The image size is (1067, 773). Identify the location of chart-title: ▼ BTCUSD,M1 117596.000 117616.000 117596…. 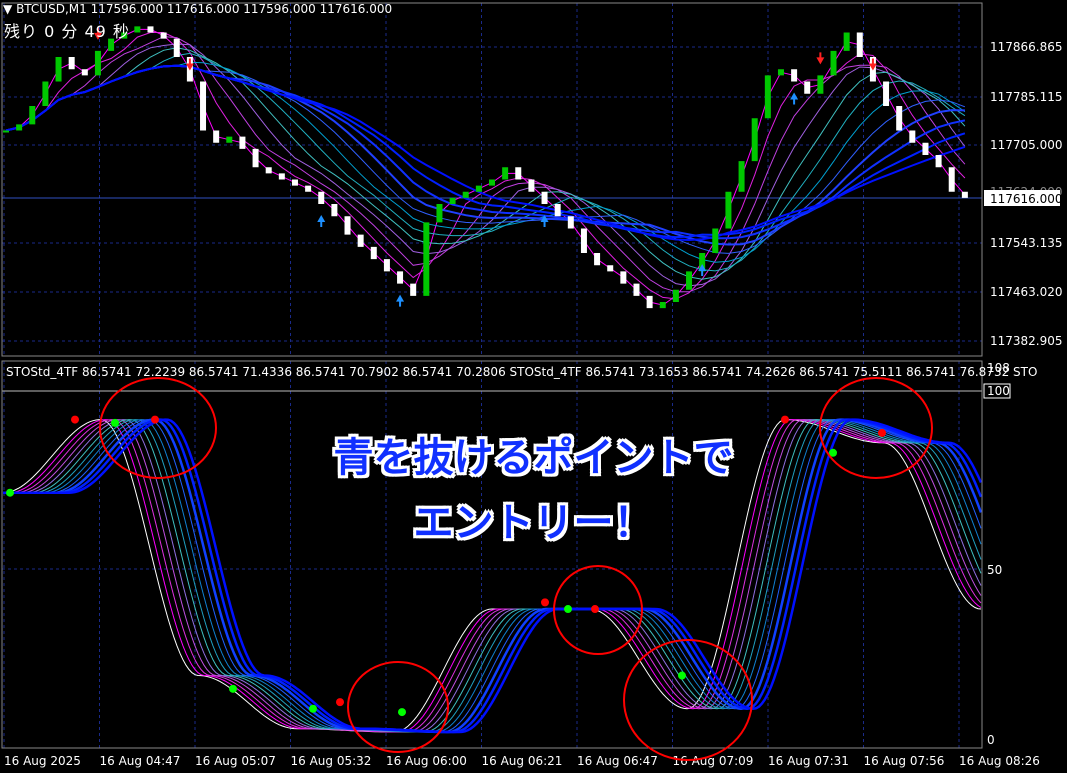
(197, 9).